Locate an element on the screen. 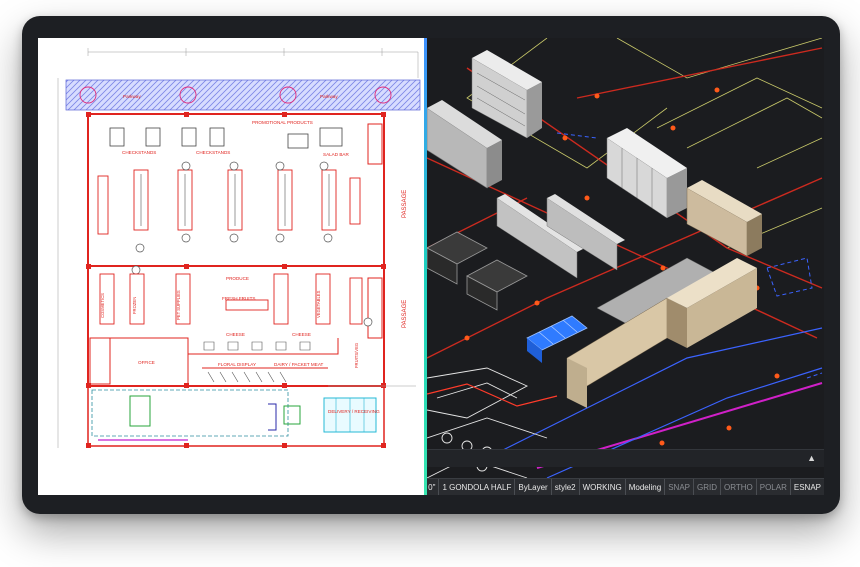 The width and height of the screenshot is (860, 567). promo-label: PROMOTIONAL PRODUCTS is located at coordinates (282, 122).